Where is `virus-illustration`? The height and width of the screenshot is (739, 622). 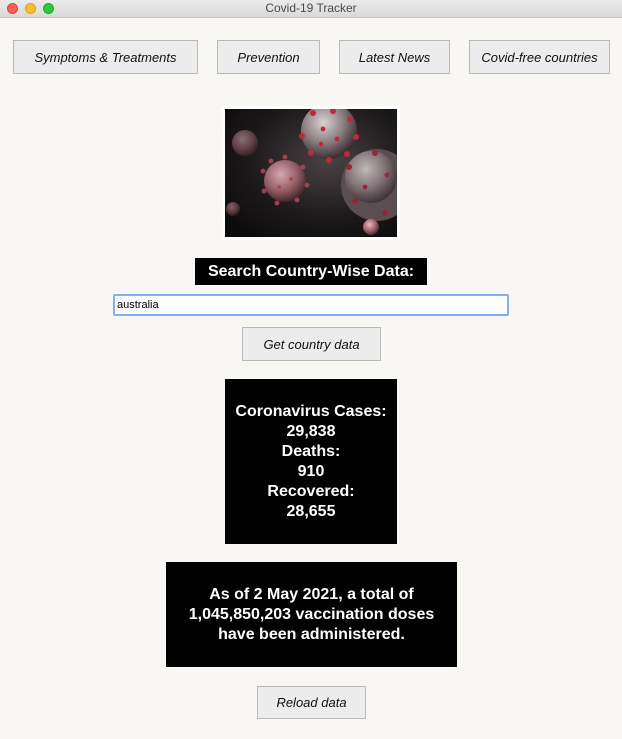
virus-illustration is located at coordinates (311, 173).